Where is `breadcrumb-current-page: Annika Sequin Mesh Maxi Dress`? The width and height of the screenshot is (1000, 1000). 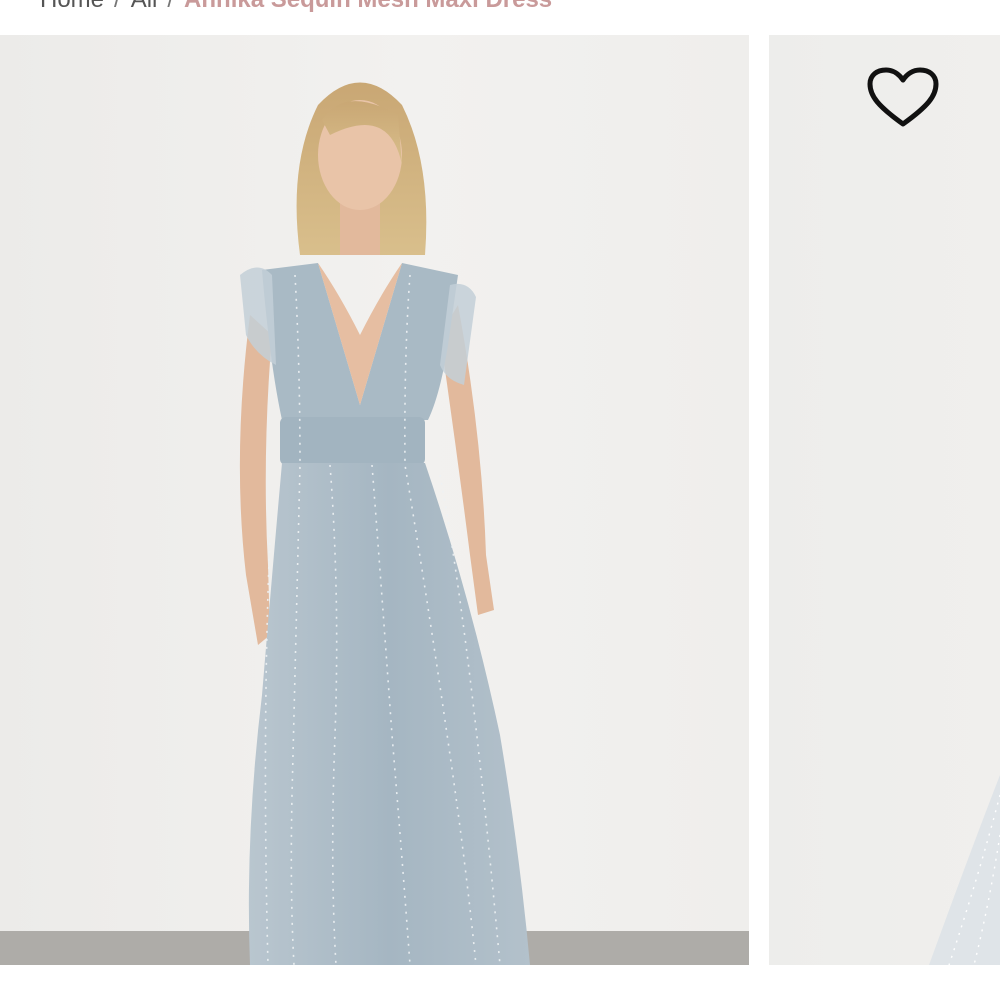 breadcrumb-current-page: Annika Sequin Mesh Maxi Dress is located at coordinates (368, 7).